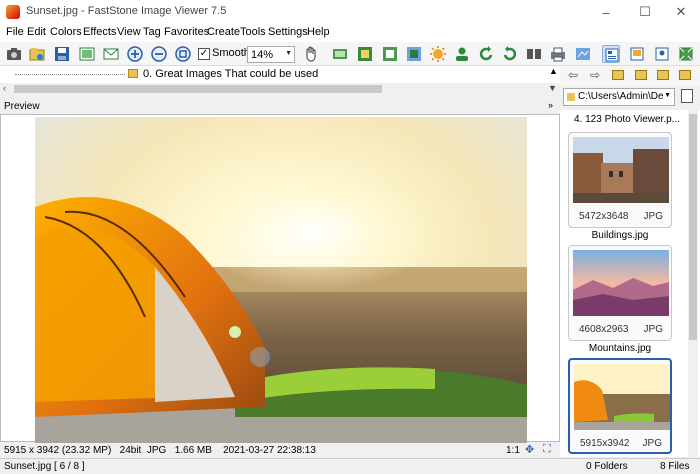 The width and height of the screenshot is (700, 474). What do you see at coordinates (662, 54) in the screenshot?
I see `view-preview-icon` at bounding box center [662, 54].